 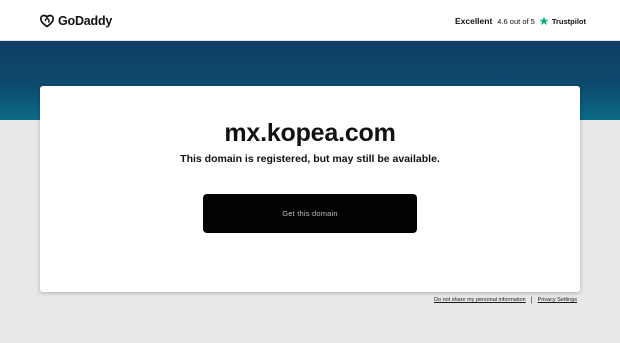 I want to click on brand-name: GoDaddy, so click(x=85, y=21).